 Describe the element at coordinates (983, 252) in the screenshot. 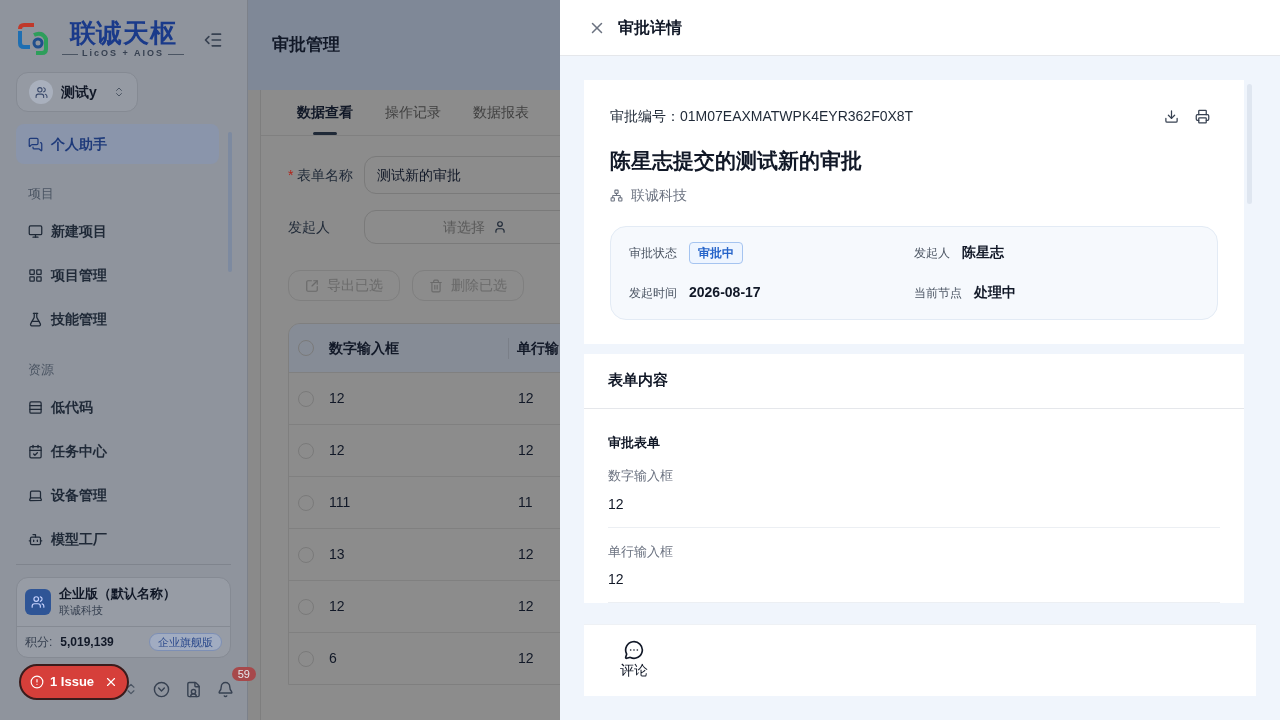

I see `info-value: 陈星志` at that location.